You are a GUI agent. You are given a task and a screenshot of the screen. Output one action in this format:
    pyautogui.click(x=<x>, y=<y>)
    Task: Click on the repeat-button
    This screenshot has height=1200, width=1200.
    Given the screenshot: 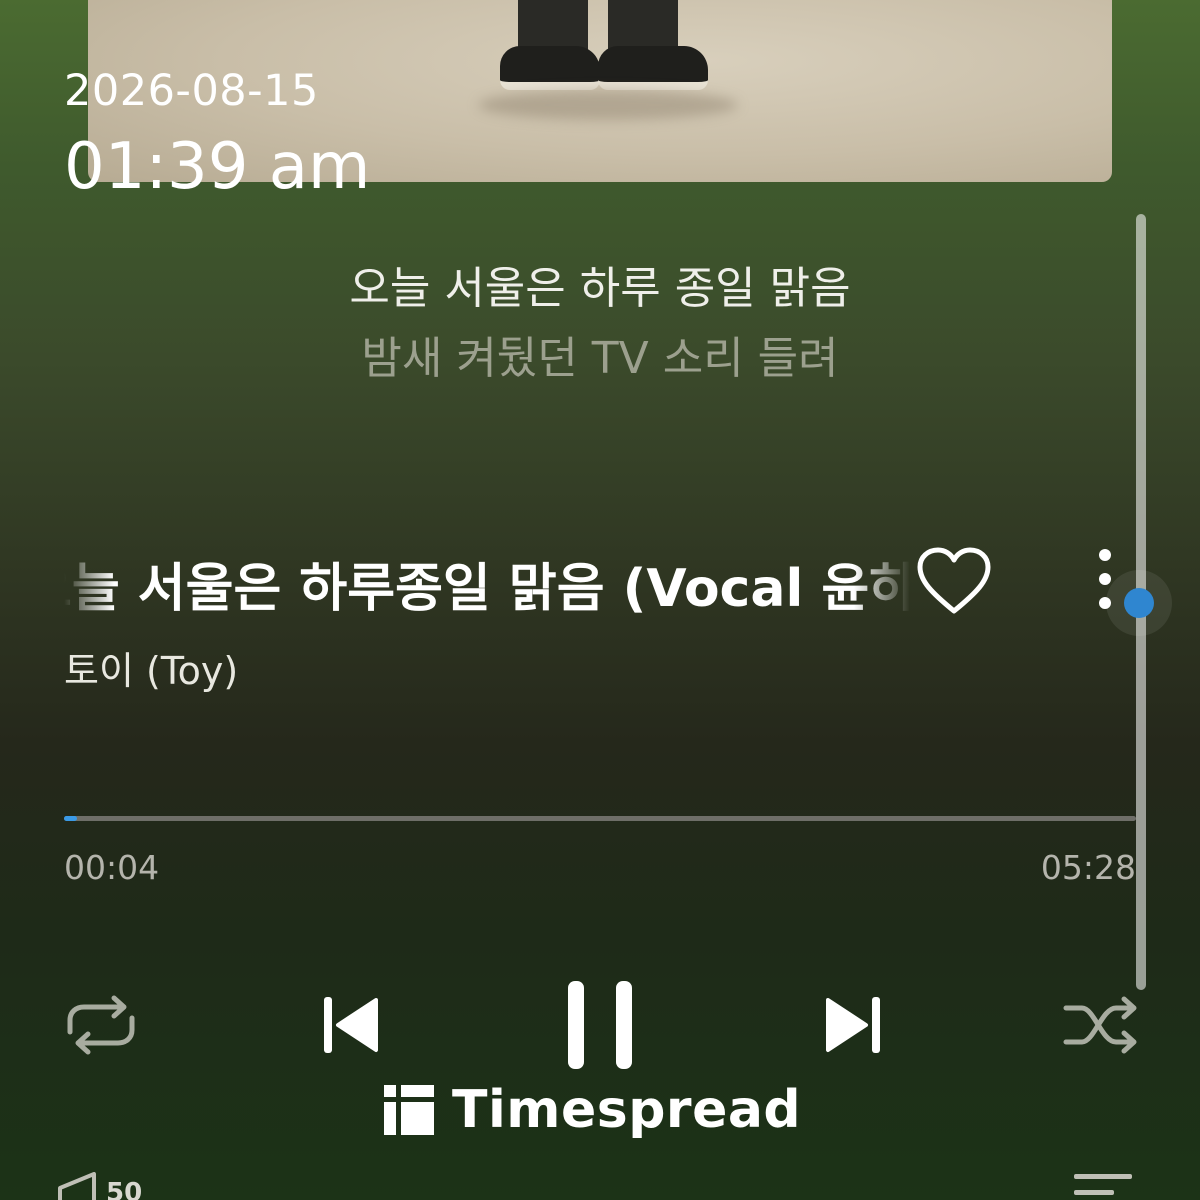 What is the action you would take?
    pyautogui.click(x=101, y=1025)
    